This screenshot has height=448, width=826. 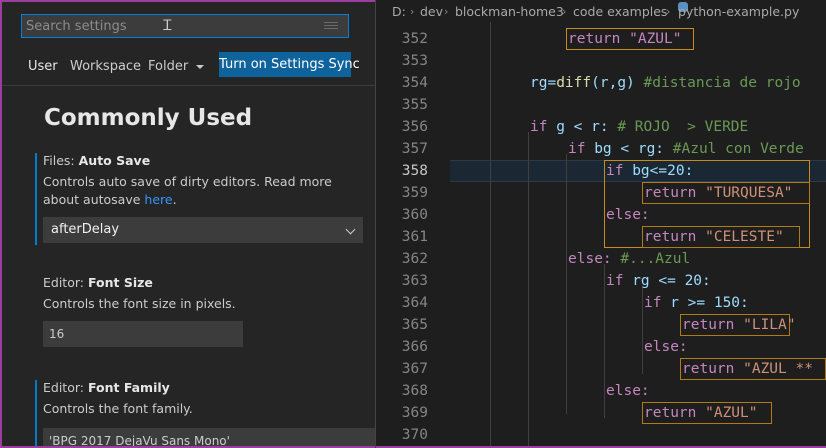 I want to click on section-title: Commonly Used, so click(x=148, y=118).